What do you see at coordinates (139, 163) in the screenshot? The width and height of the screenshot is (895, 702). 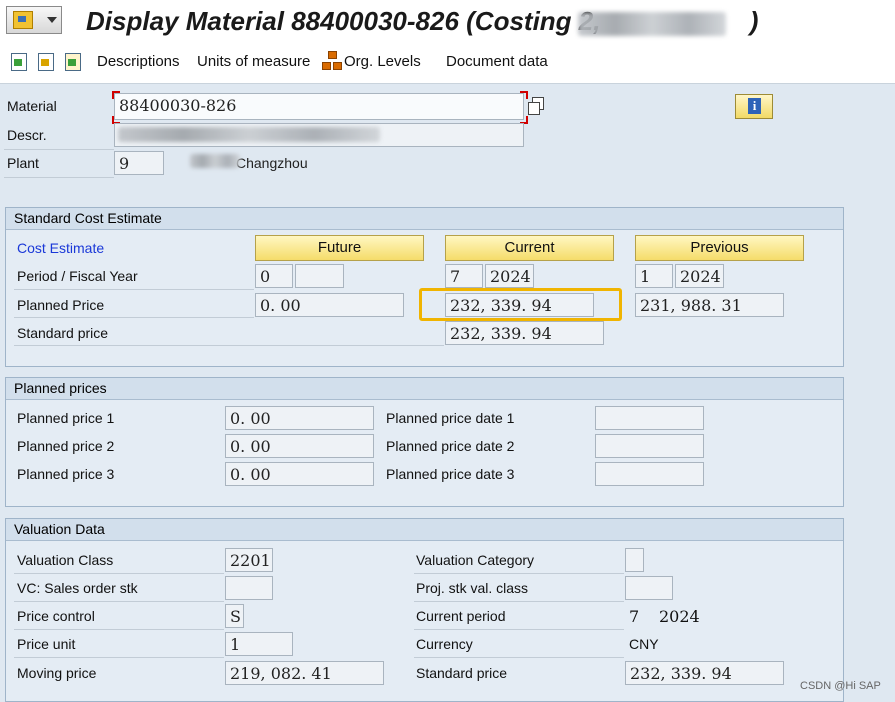 I see `plant-field: 9` at bounding box center [139, 163].